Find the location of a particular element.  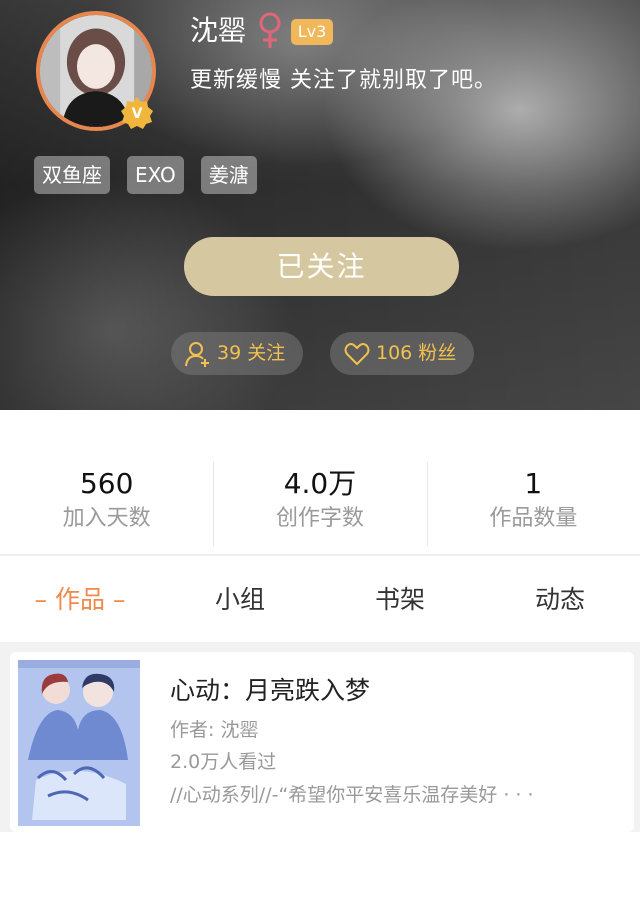

bio-text: 更新缓慢 关注了就别取了吧。 is located at coordinates (343, 80).